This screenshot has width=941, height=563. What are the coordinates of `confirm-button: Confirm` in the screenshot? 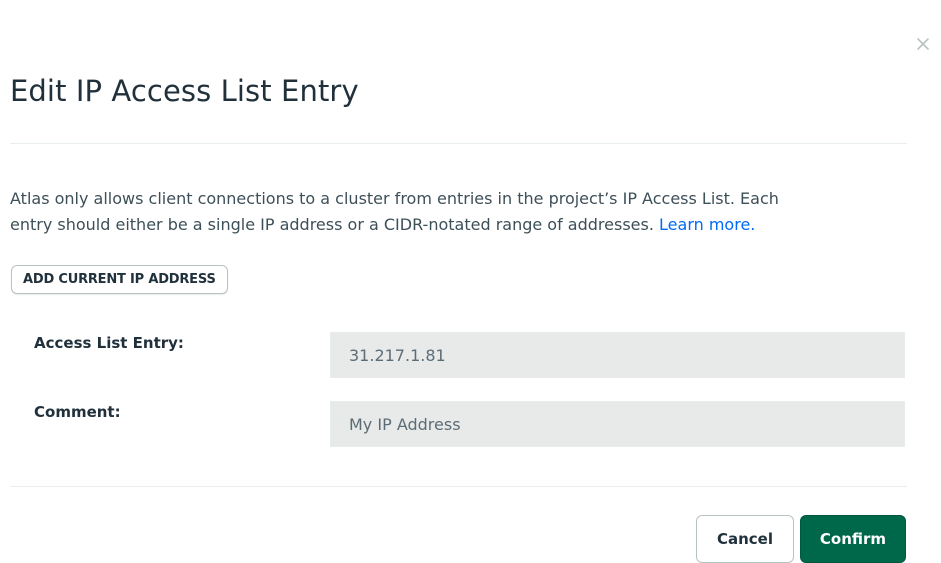 It's located at (853, 539).